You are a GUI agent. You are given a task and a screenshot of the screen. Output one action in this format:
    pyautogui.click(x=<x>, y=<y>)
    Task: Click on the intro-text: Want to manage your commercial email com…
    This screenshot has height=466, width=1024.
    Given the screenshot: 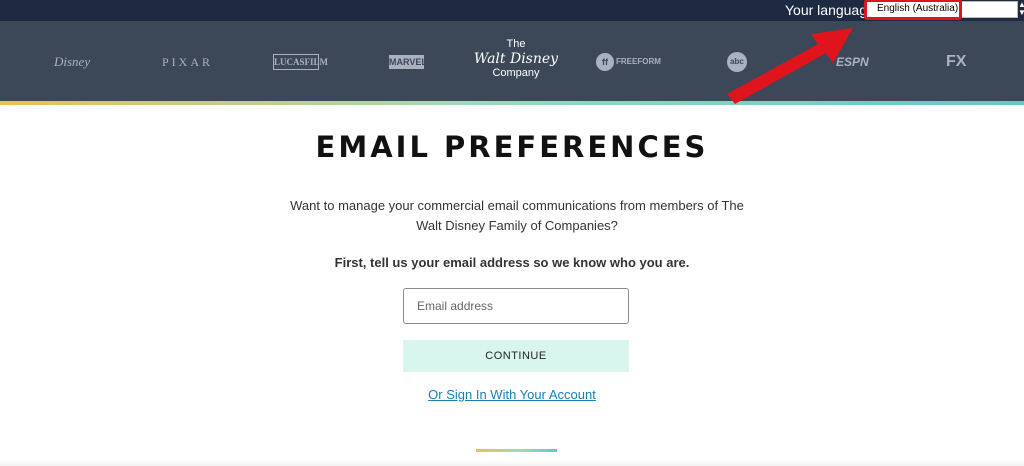 What is the action you would take?
    pyautogui.click(x=517, y=215)
    